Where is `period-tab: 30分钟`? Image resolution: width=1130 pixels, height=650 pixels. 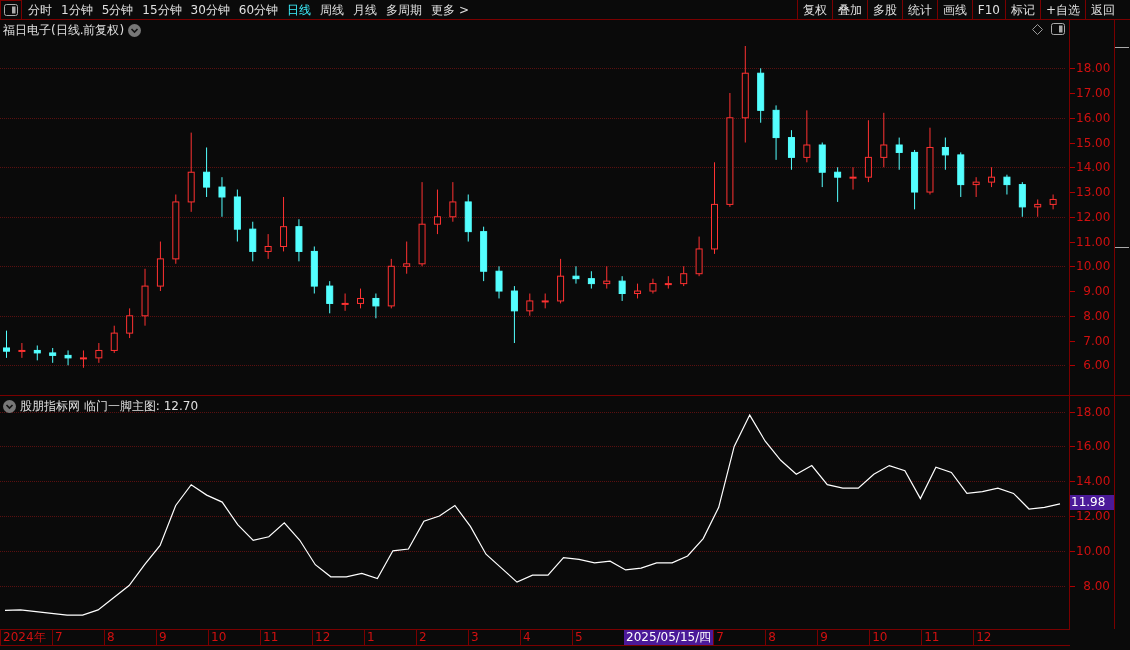
period-tab: 30分钟 is located at coordinates (210, 9).